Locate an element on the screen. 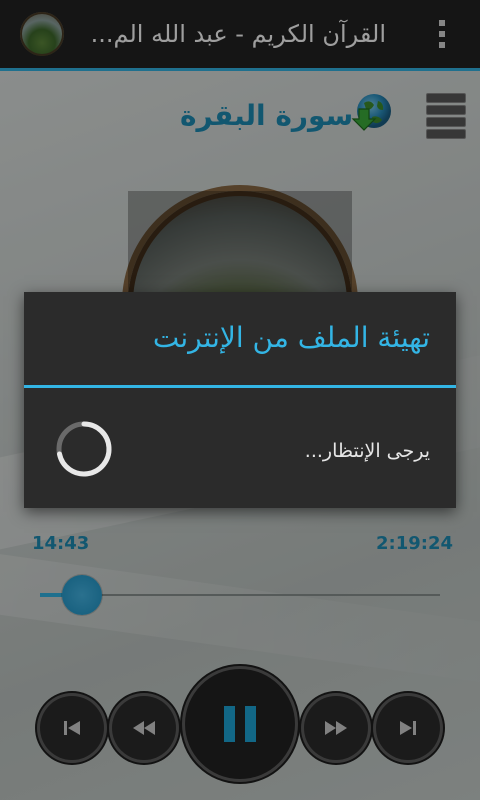 Image resolution: width=480 pixels, height=800 pixels. dialog-title: تهيئة الملف من الإنترنت is located at coordinates (291, 337).